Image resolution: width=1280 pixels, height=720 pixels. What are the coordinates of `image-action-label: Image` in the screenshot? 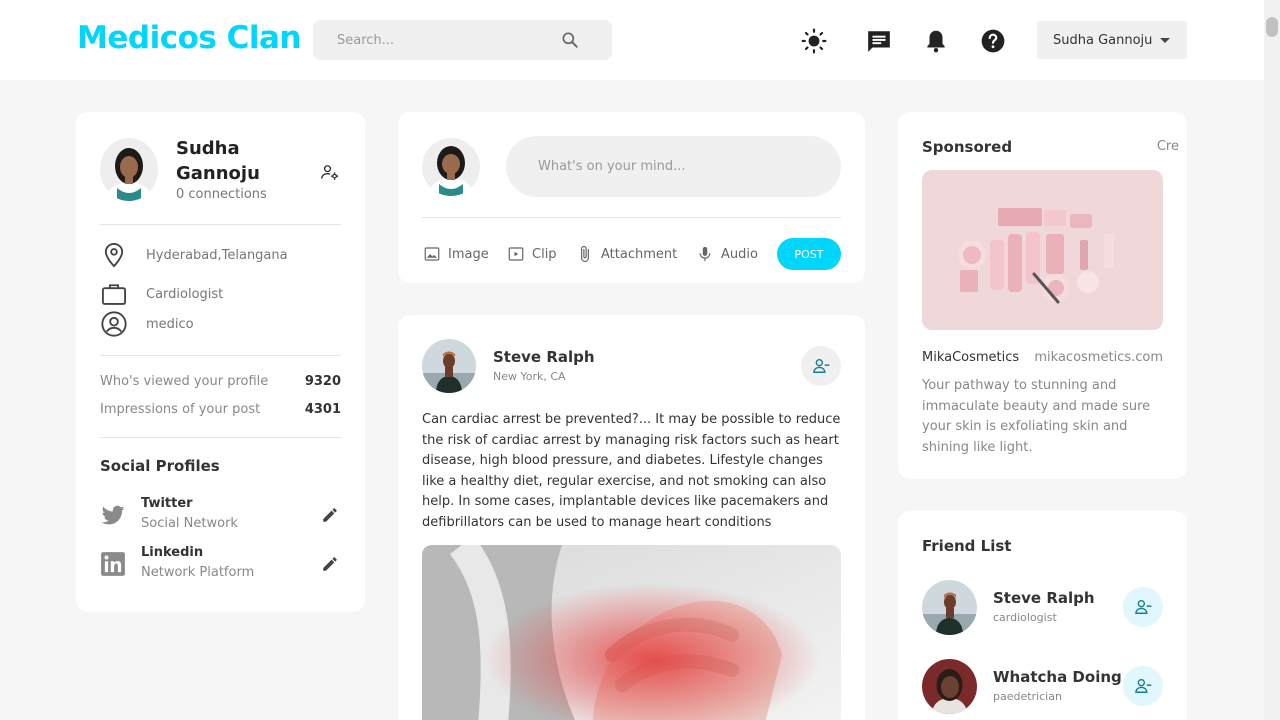 It's located at (468, 254).